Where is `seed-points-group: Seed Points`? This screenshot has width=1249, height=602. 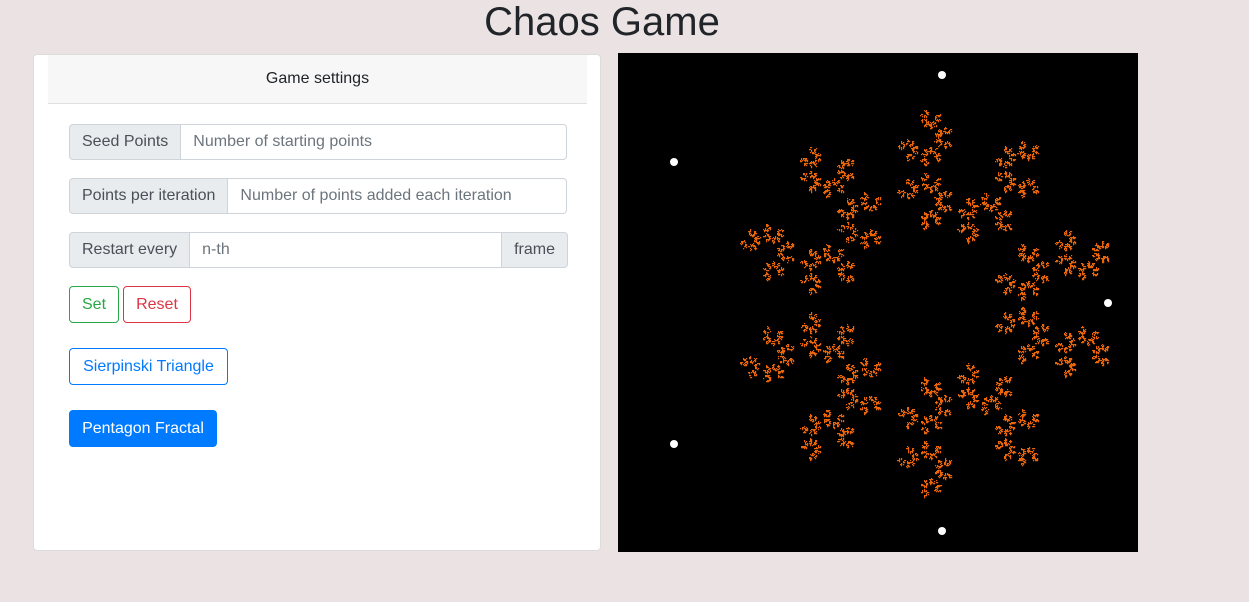
seed-points-group: Seed Points is located at coordinates (318, 142).